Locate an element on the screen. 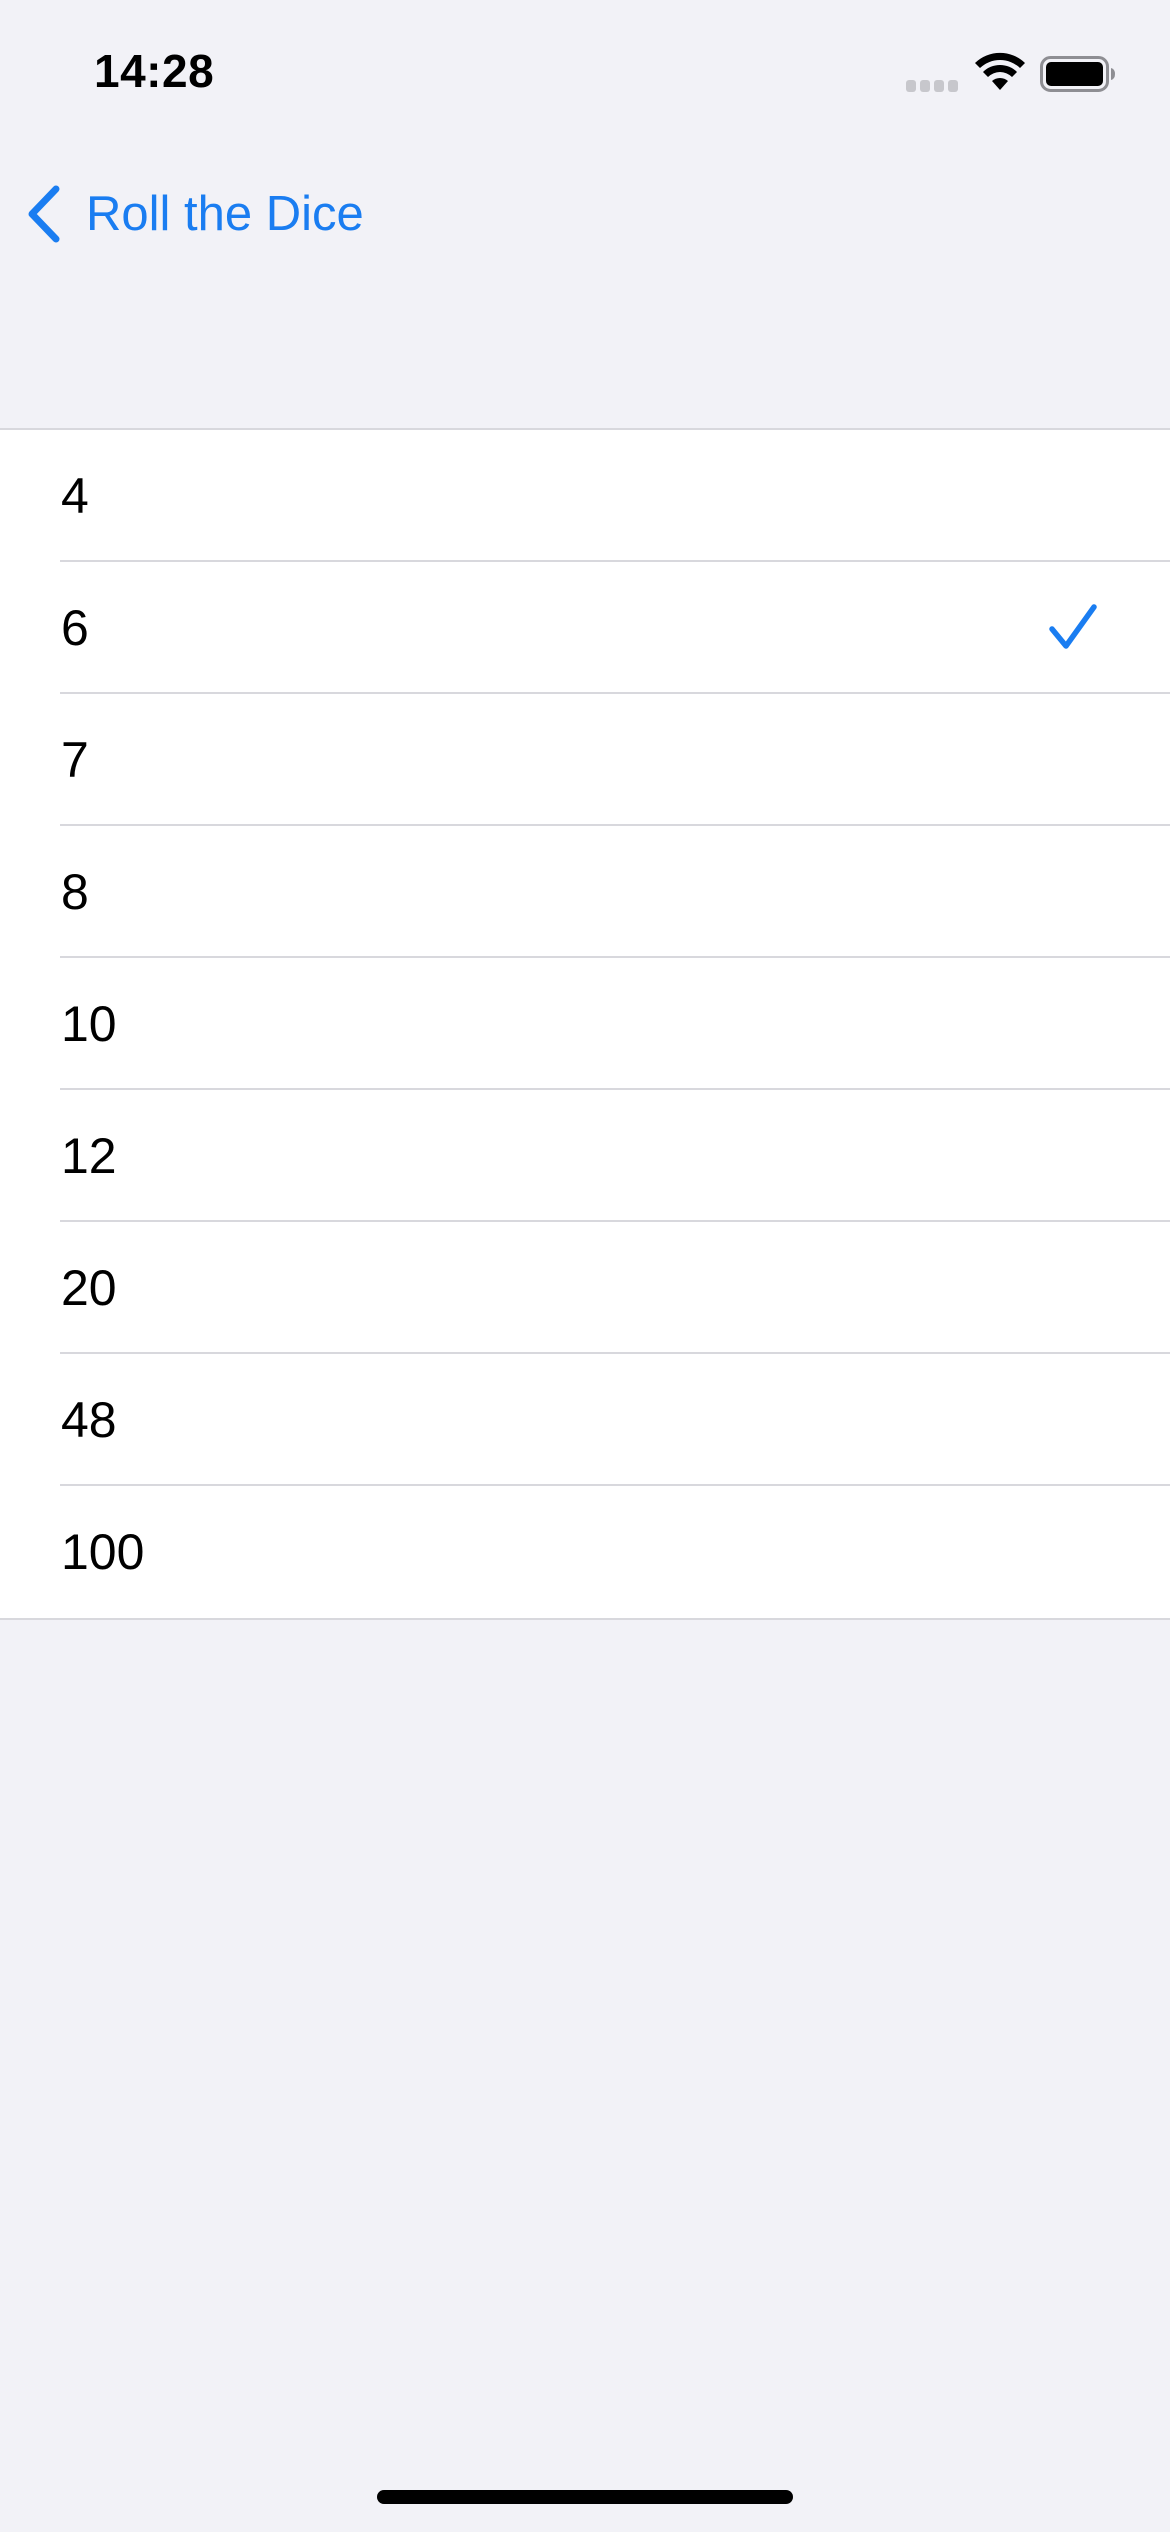 The image size is (1170, 2532). list-item-20: 20 is located at coordinates (585, 1288).